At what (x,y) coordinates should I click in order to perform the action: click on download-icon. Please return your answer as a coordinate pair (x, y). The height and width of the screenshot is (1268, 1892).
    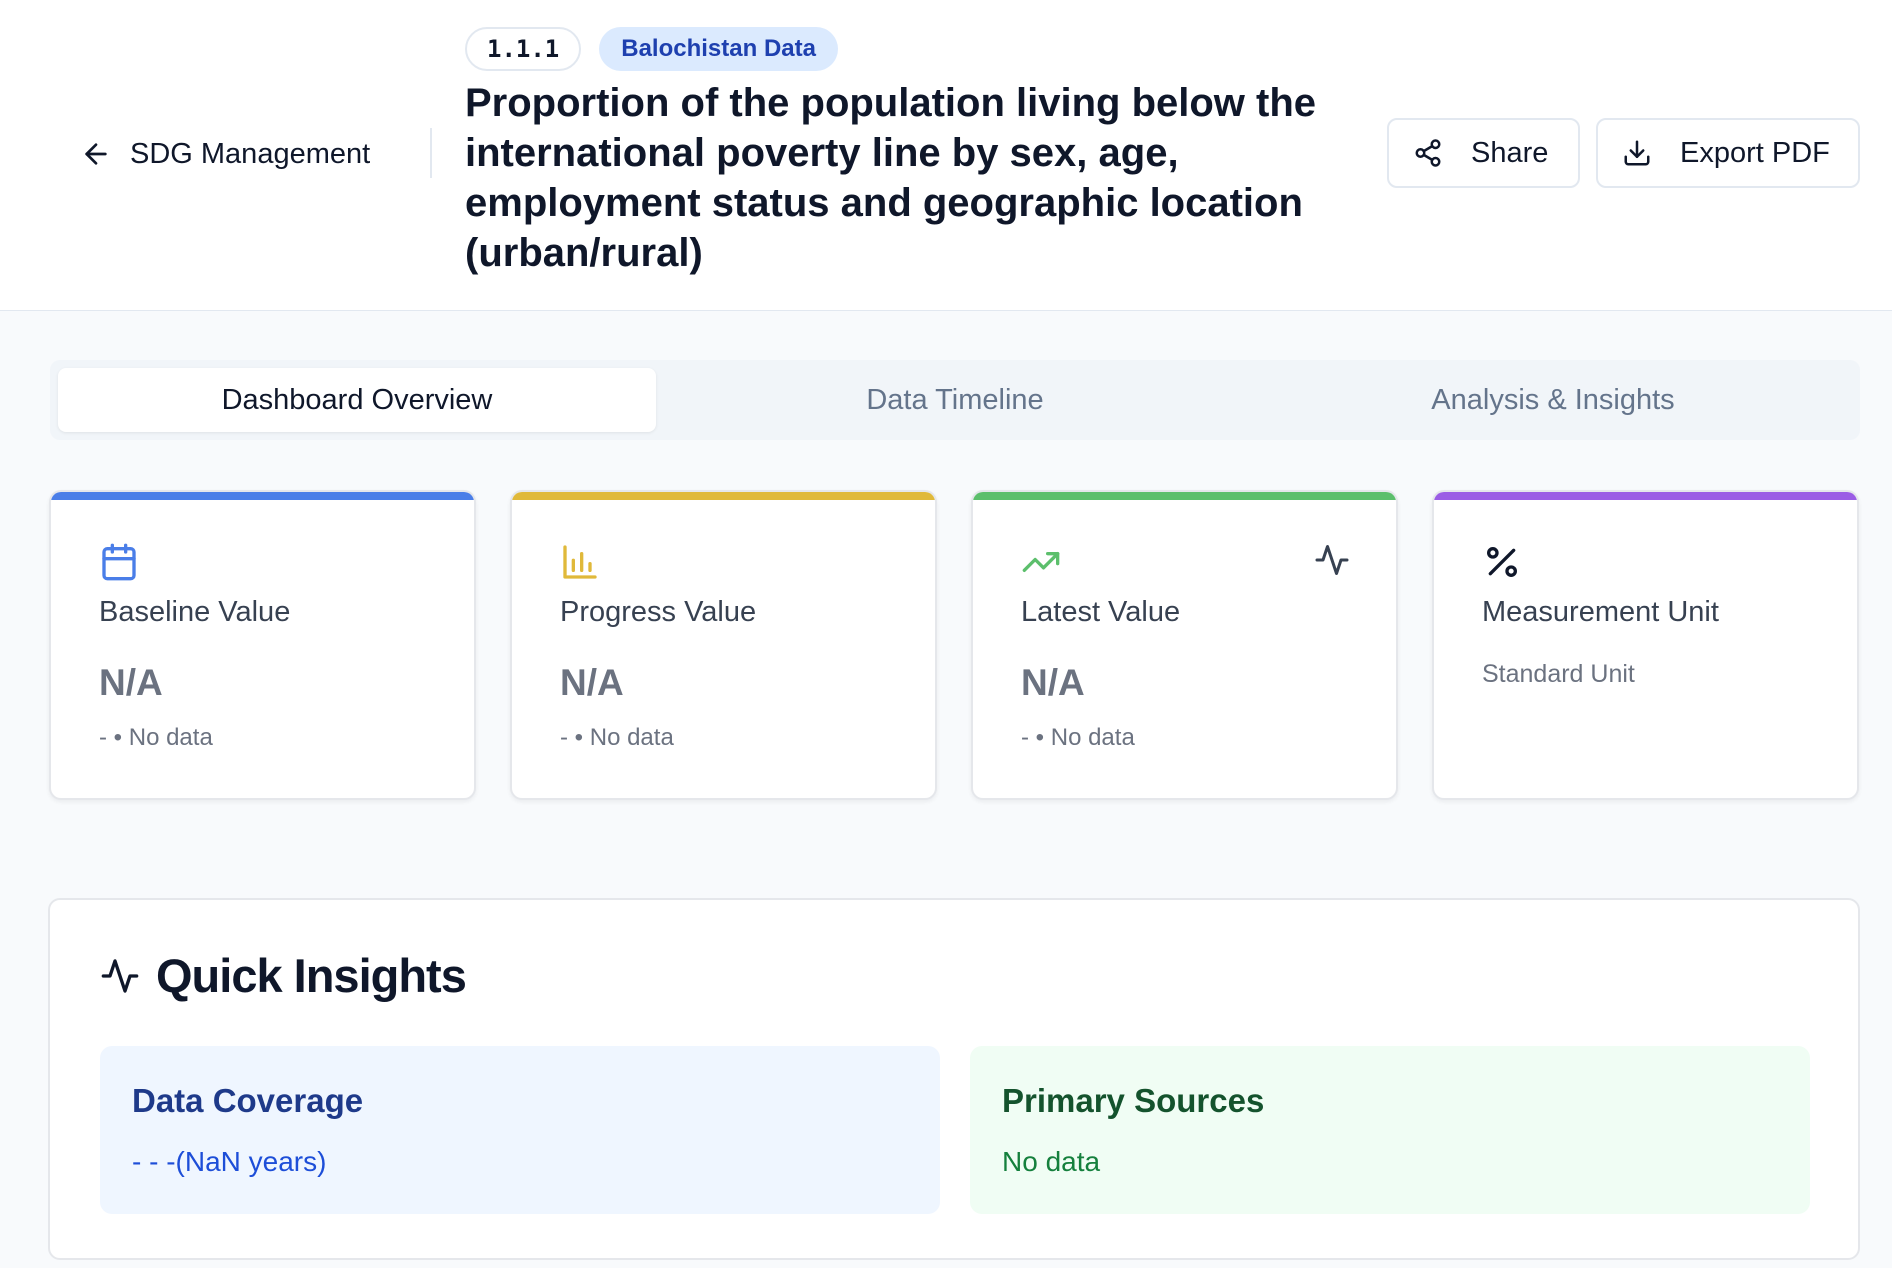
    Looking at the image, I should click on (1637, 153).